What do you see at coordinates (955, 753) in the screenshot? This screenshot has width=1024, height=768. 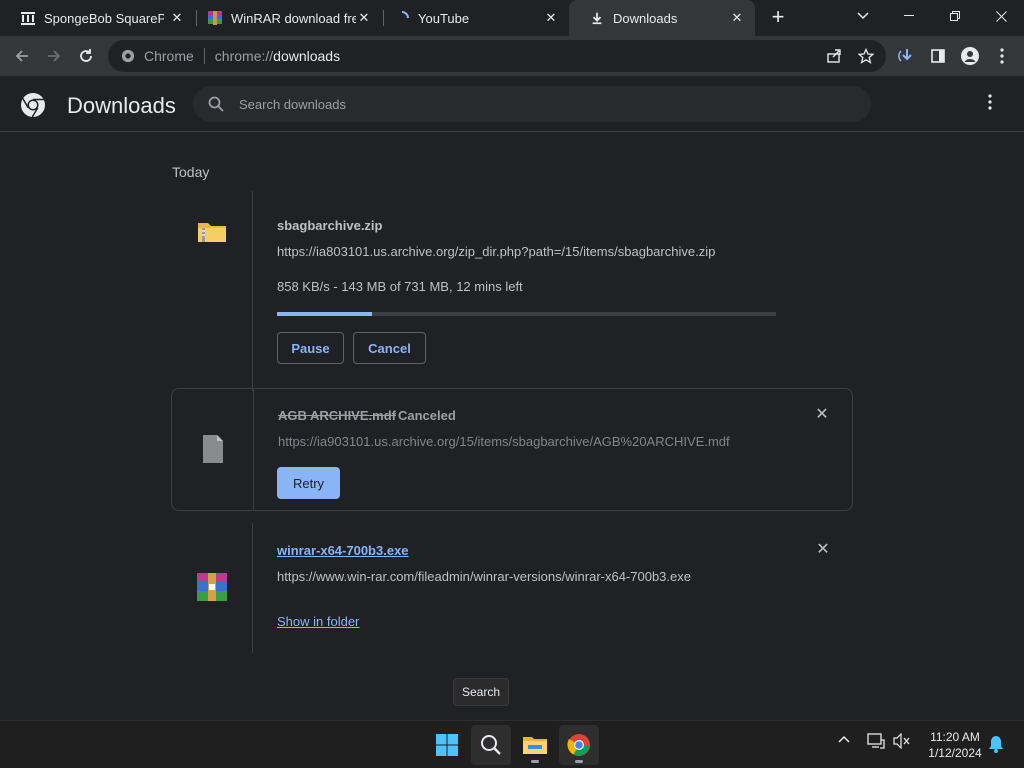 I see `clock-date: 1/12/2024` at bounding box center [955, 753].